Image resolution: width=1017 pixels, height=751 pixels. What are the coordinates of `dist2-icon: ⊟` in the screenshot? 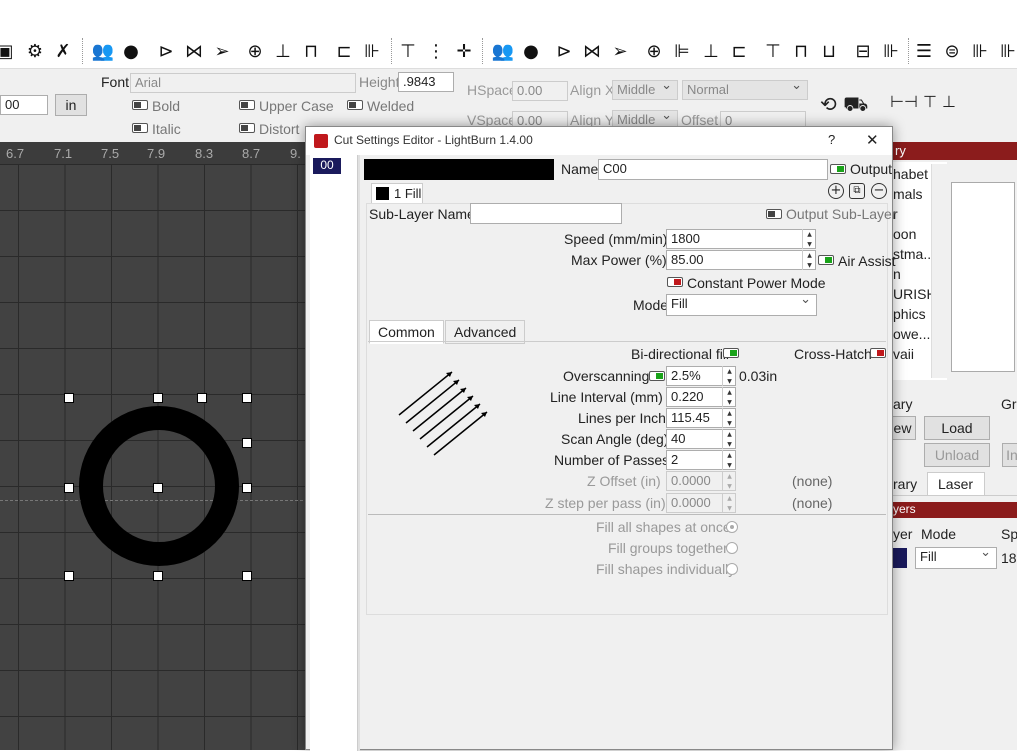 It's located at (863, 51).